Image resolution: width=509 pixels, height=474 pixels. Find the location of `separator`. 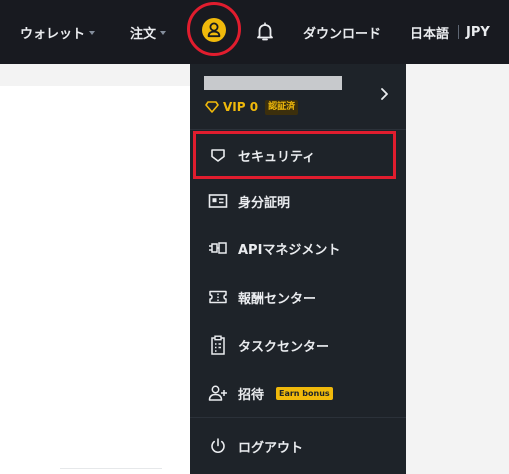

separator is located at coordinates (459, 32).